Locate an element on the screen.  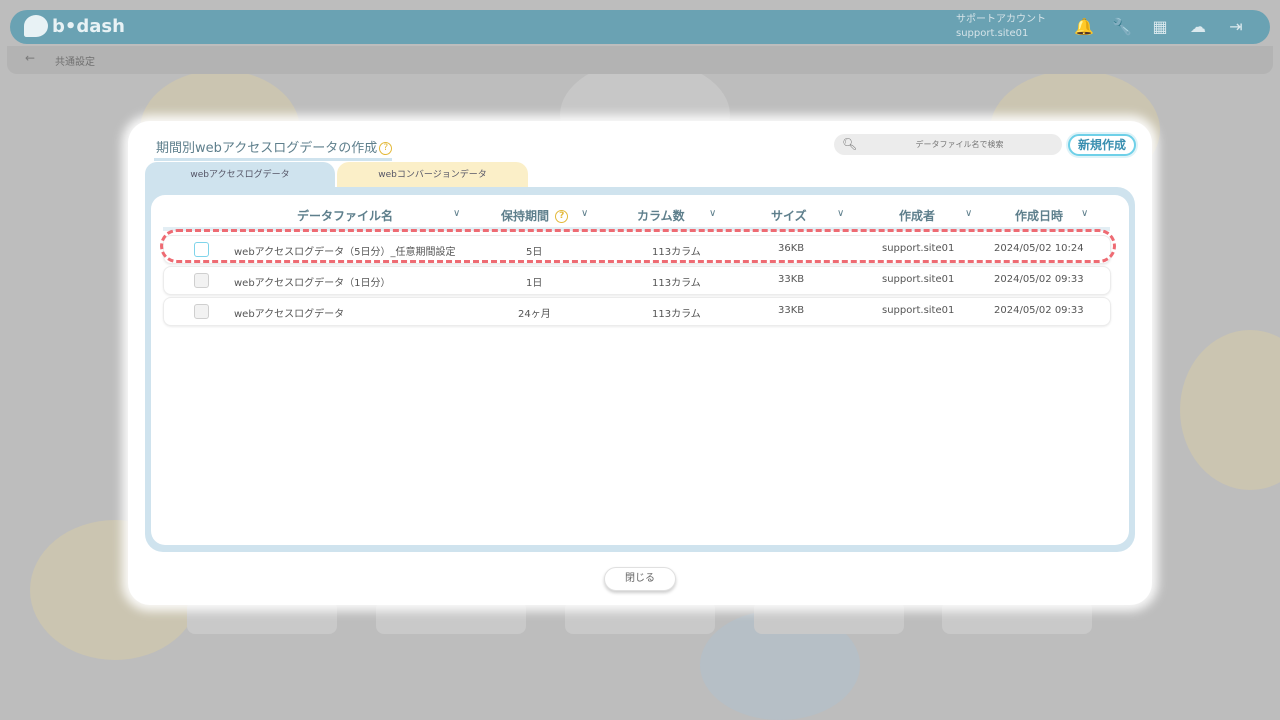
column-header-author: 作成者 is located at coordinates (917, 215).